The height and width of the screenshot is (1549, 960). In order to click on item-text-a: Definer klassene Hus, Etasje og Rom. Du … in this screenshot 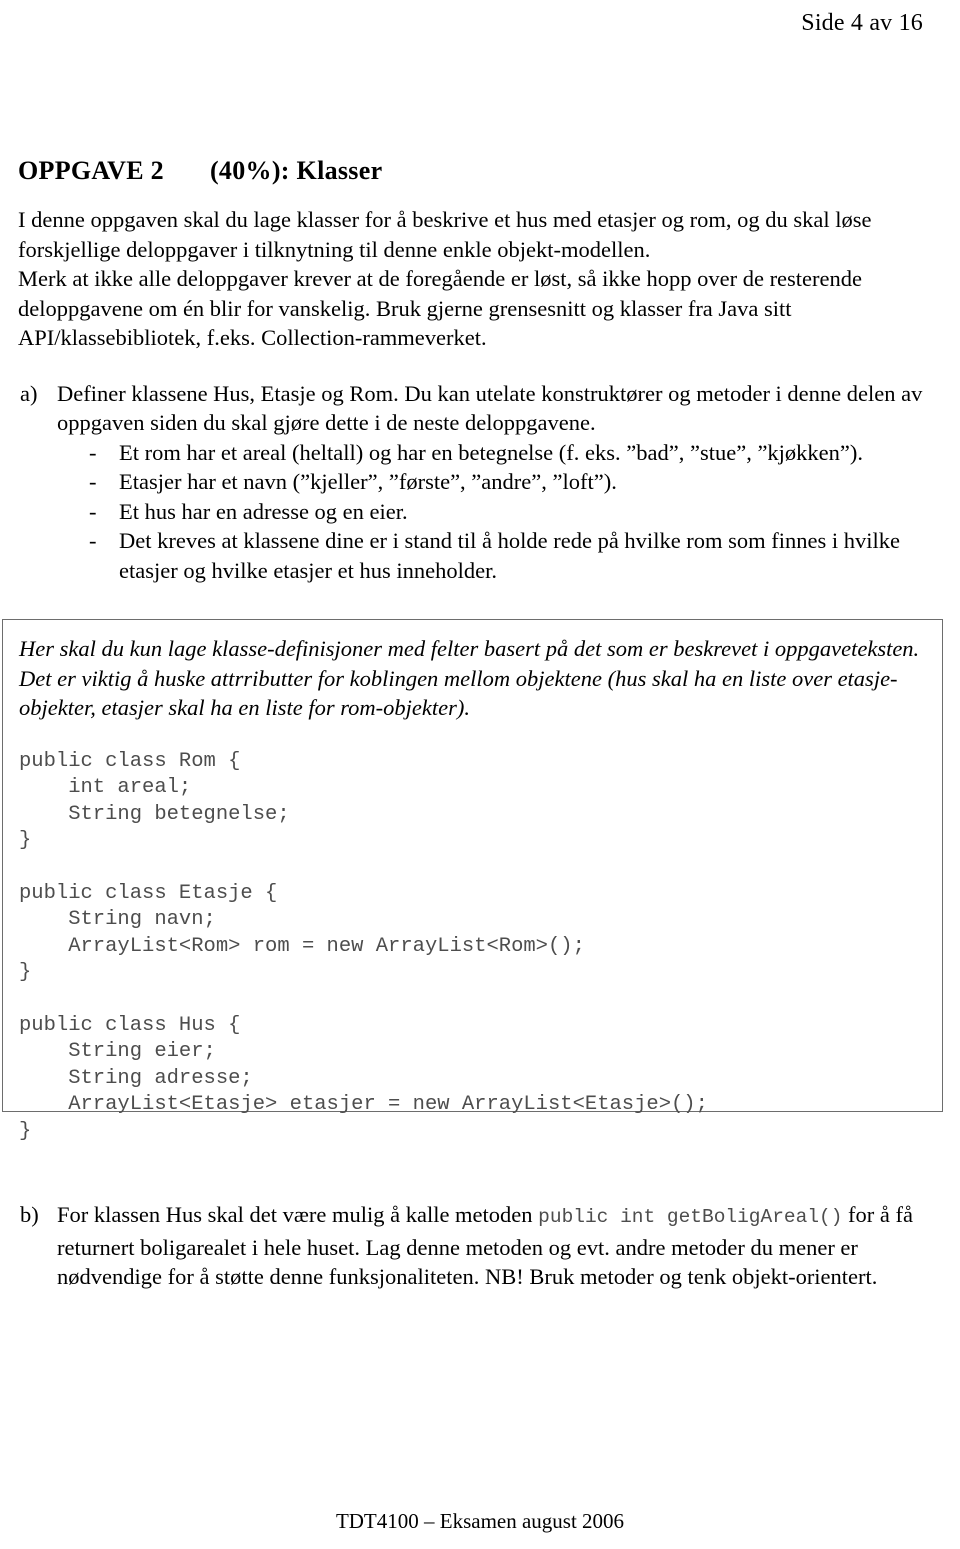, I will do `click(490, 408)`.